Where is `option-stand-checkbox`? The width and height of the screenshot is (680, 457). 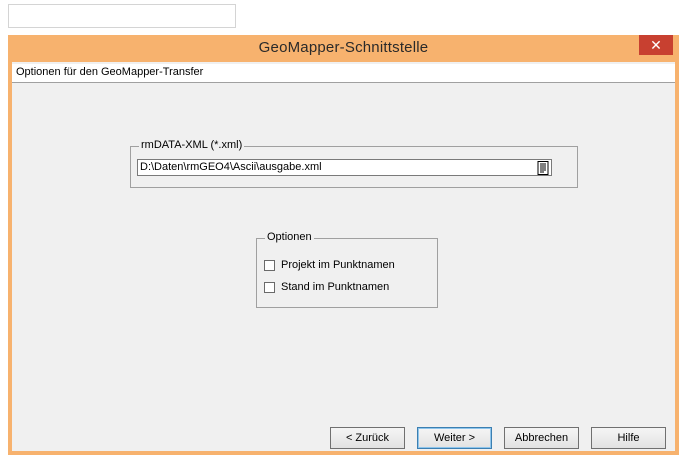
option-stand-checkbox is located at coordinates (269, 287).